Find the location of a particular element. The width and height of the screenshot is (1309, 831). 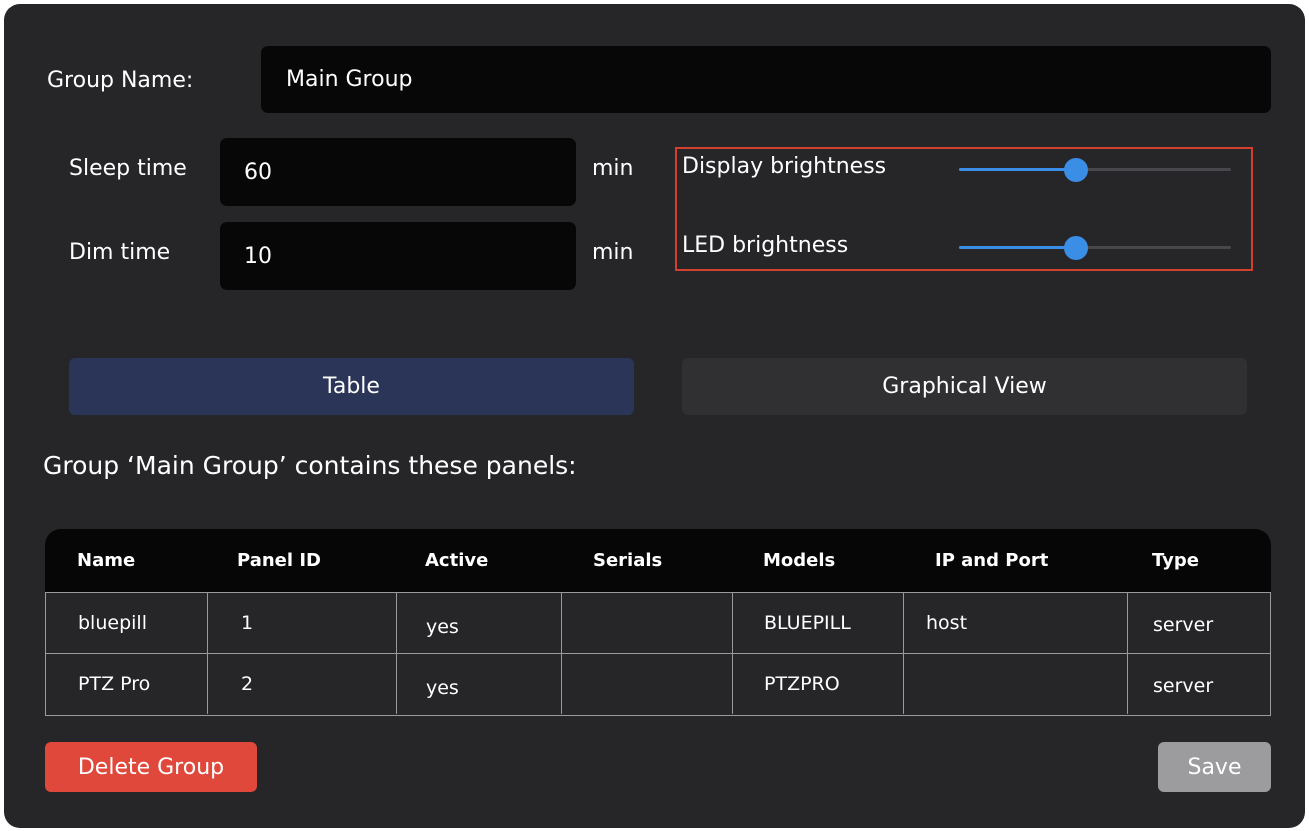

dim-time-unit: min is located at coordinates (613, 252).